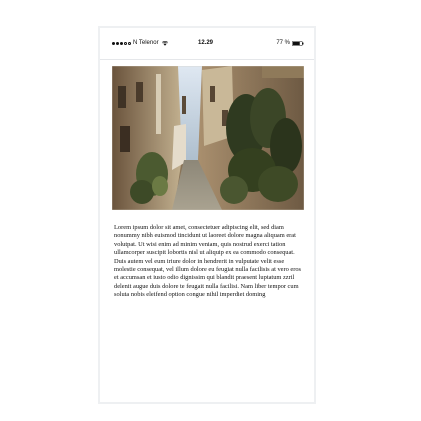 This screenshot has width=421, height=421. I want to click on status-time: 12.29, so click(206, 43).